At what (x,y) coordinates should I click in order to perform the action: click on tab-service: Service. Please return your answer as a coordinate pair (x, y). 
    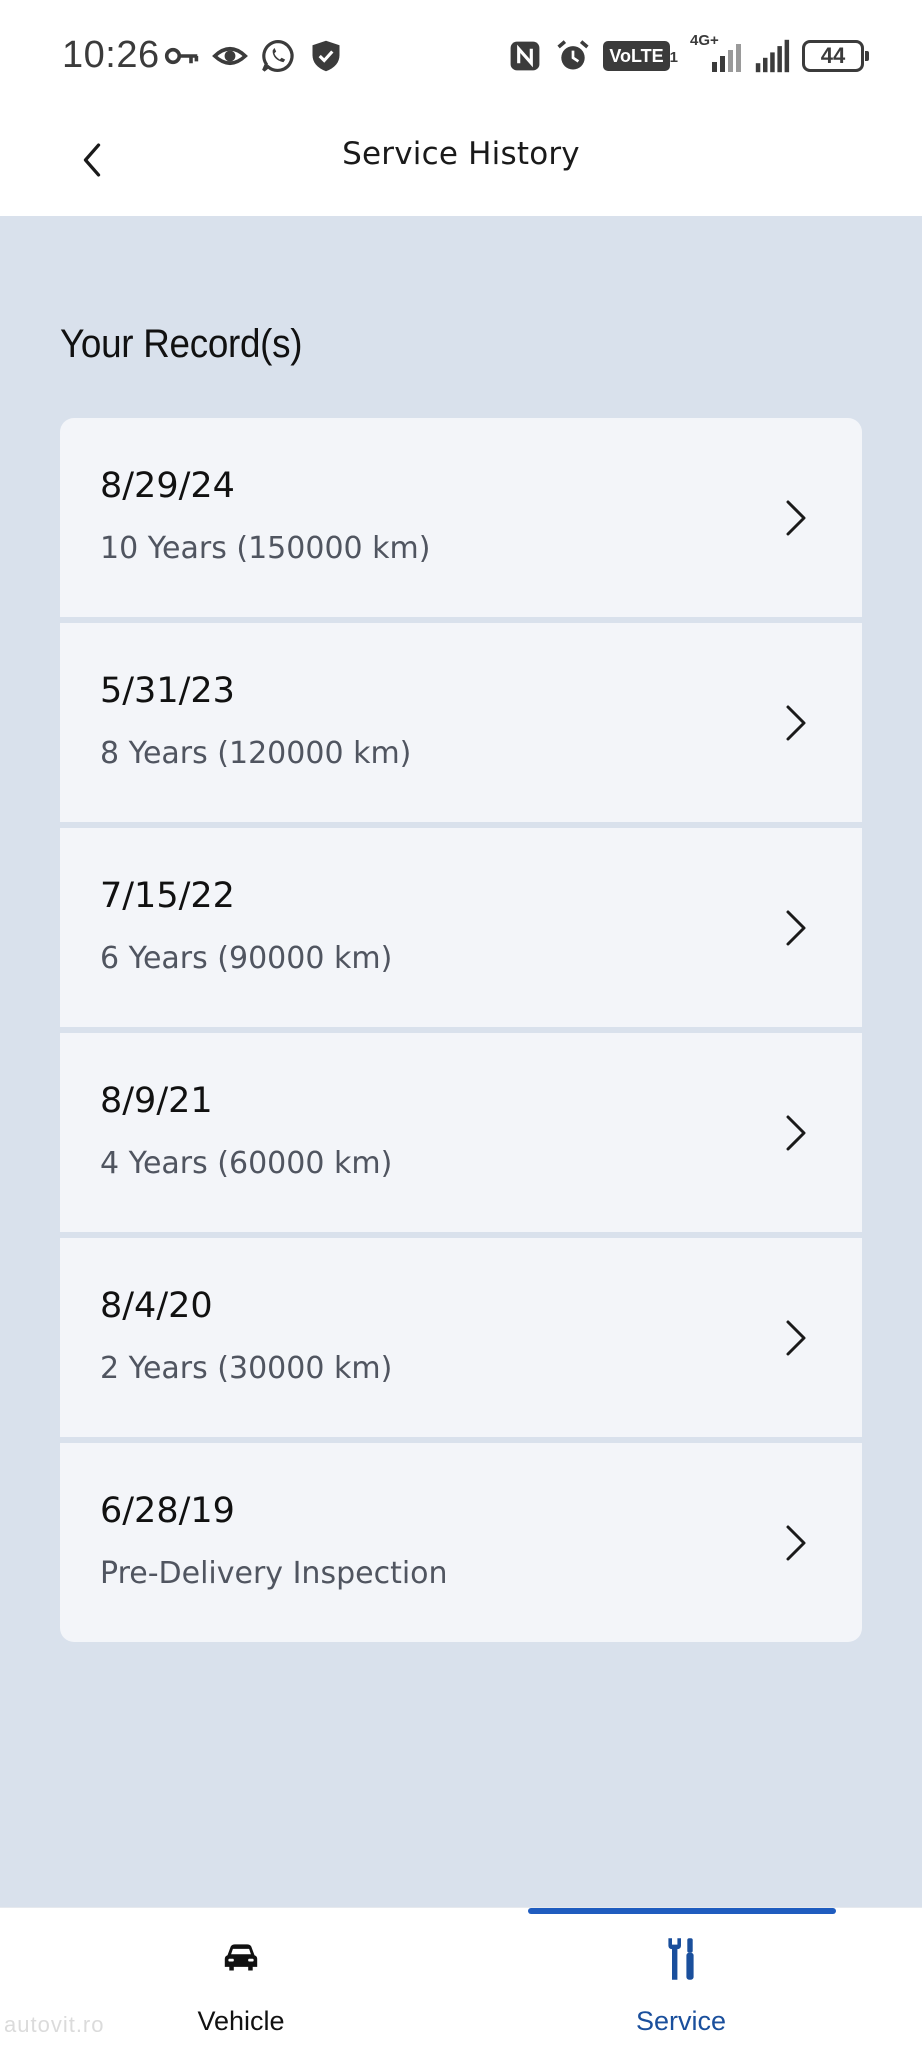
    Looking at the image, I should click on (681, 1978).